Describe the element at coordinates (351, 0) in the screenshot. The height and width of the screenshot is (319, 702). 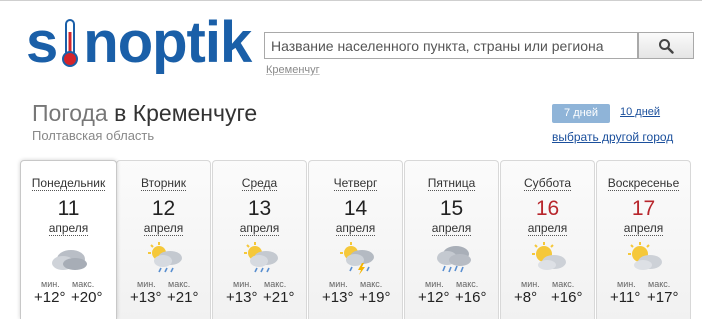
I see `top-divider` at that location.